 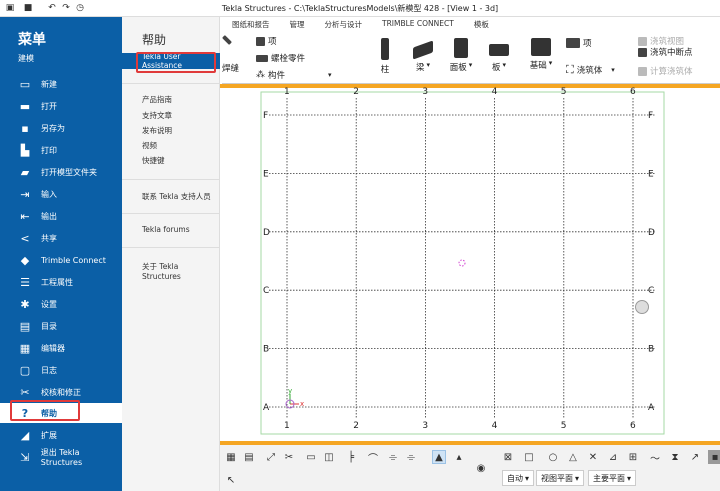 What do you see at coordinates (613, 457) in the screenshot?
I see `snap-perpendicular-icon: ⊿` at bounding box center [613, 457].